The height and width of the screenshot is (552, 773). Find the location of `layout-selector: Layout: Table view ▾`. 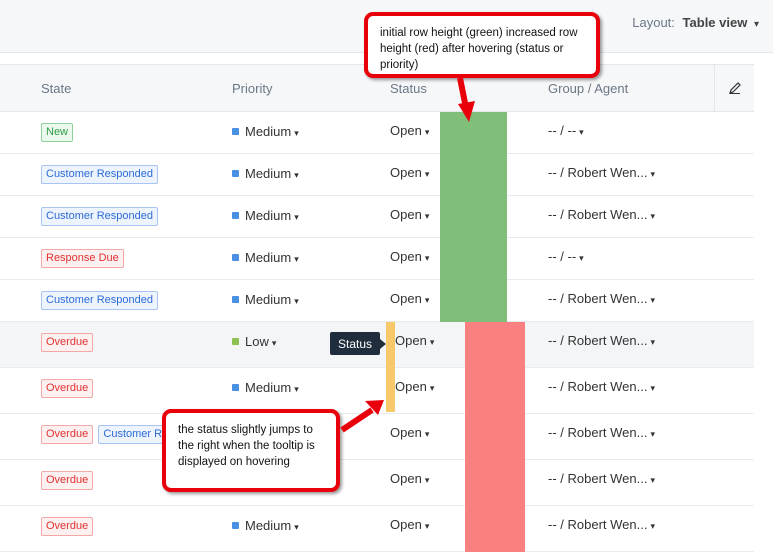

layout-selector: Layout: Table view ▾ is located at coordinates (695, 22).